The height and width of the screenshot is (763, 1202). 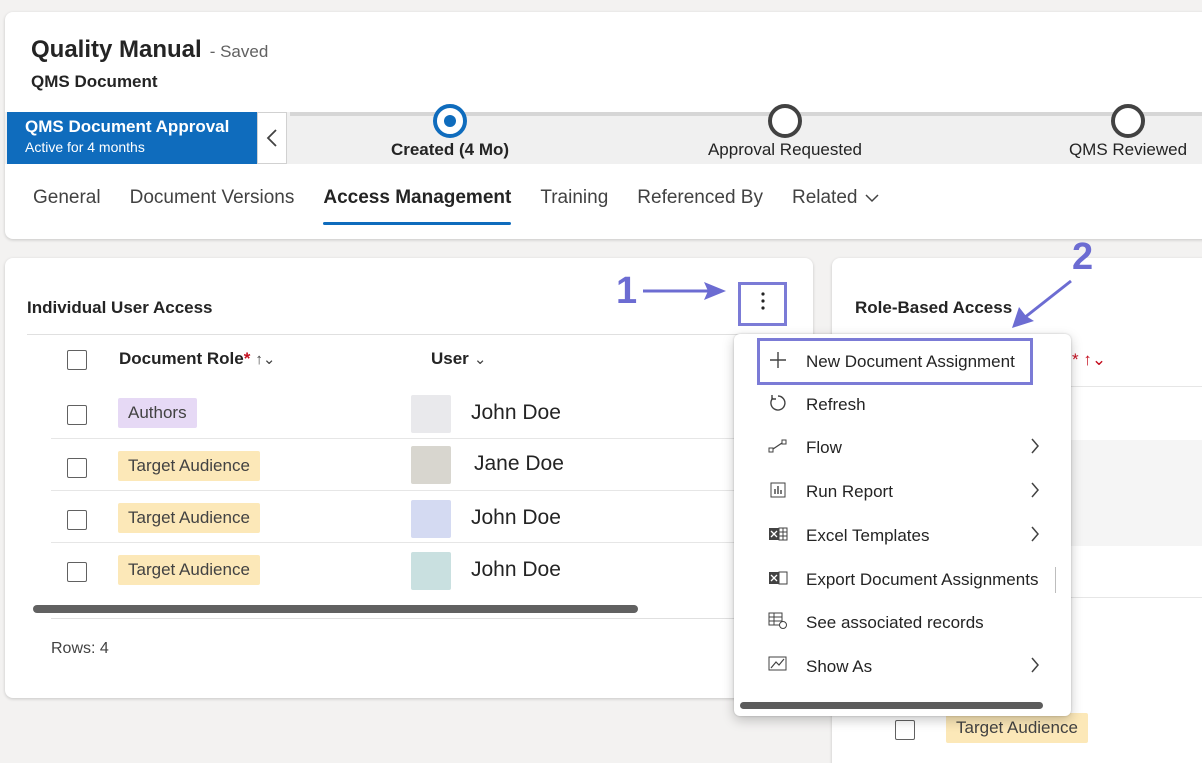 I want to click on excel-export-icon, so click(x=778, y=580).